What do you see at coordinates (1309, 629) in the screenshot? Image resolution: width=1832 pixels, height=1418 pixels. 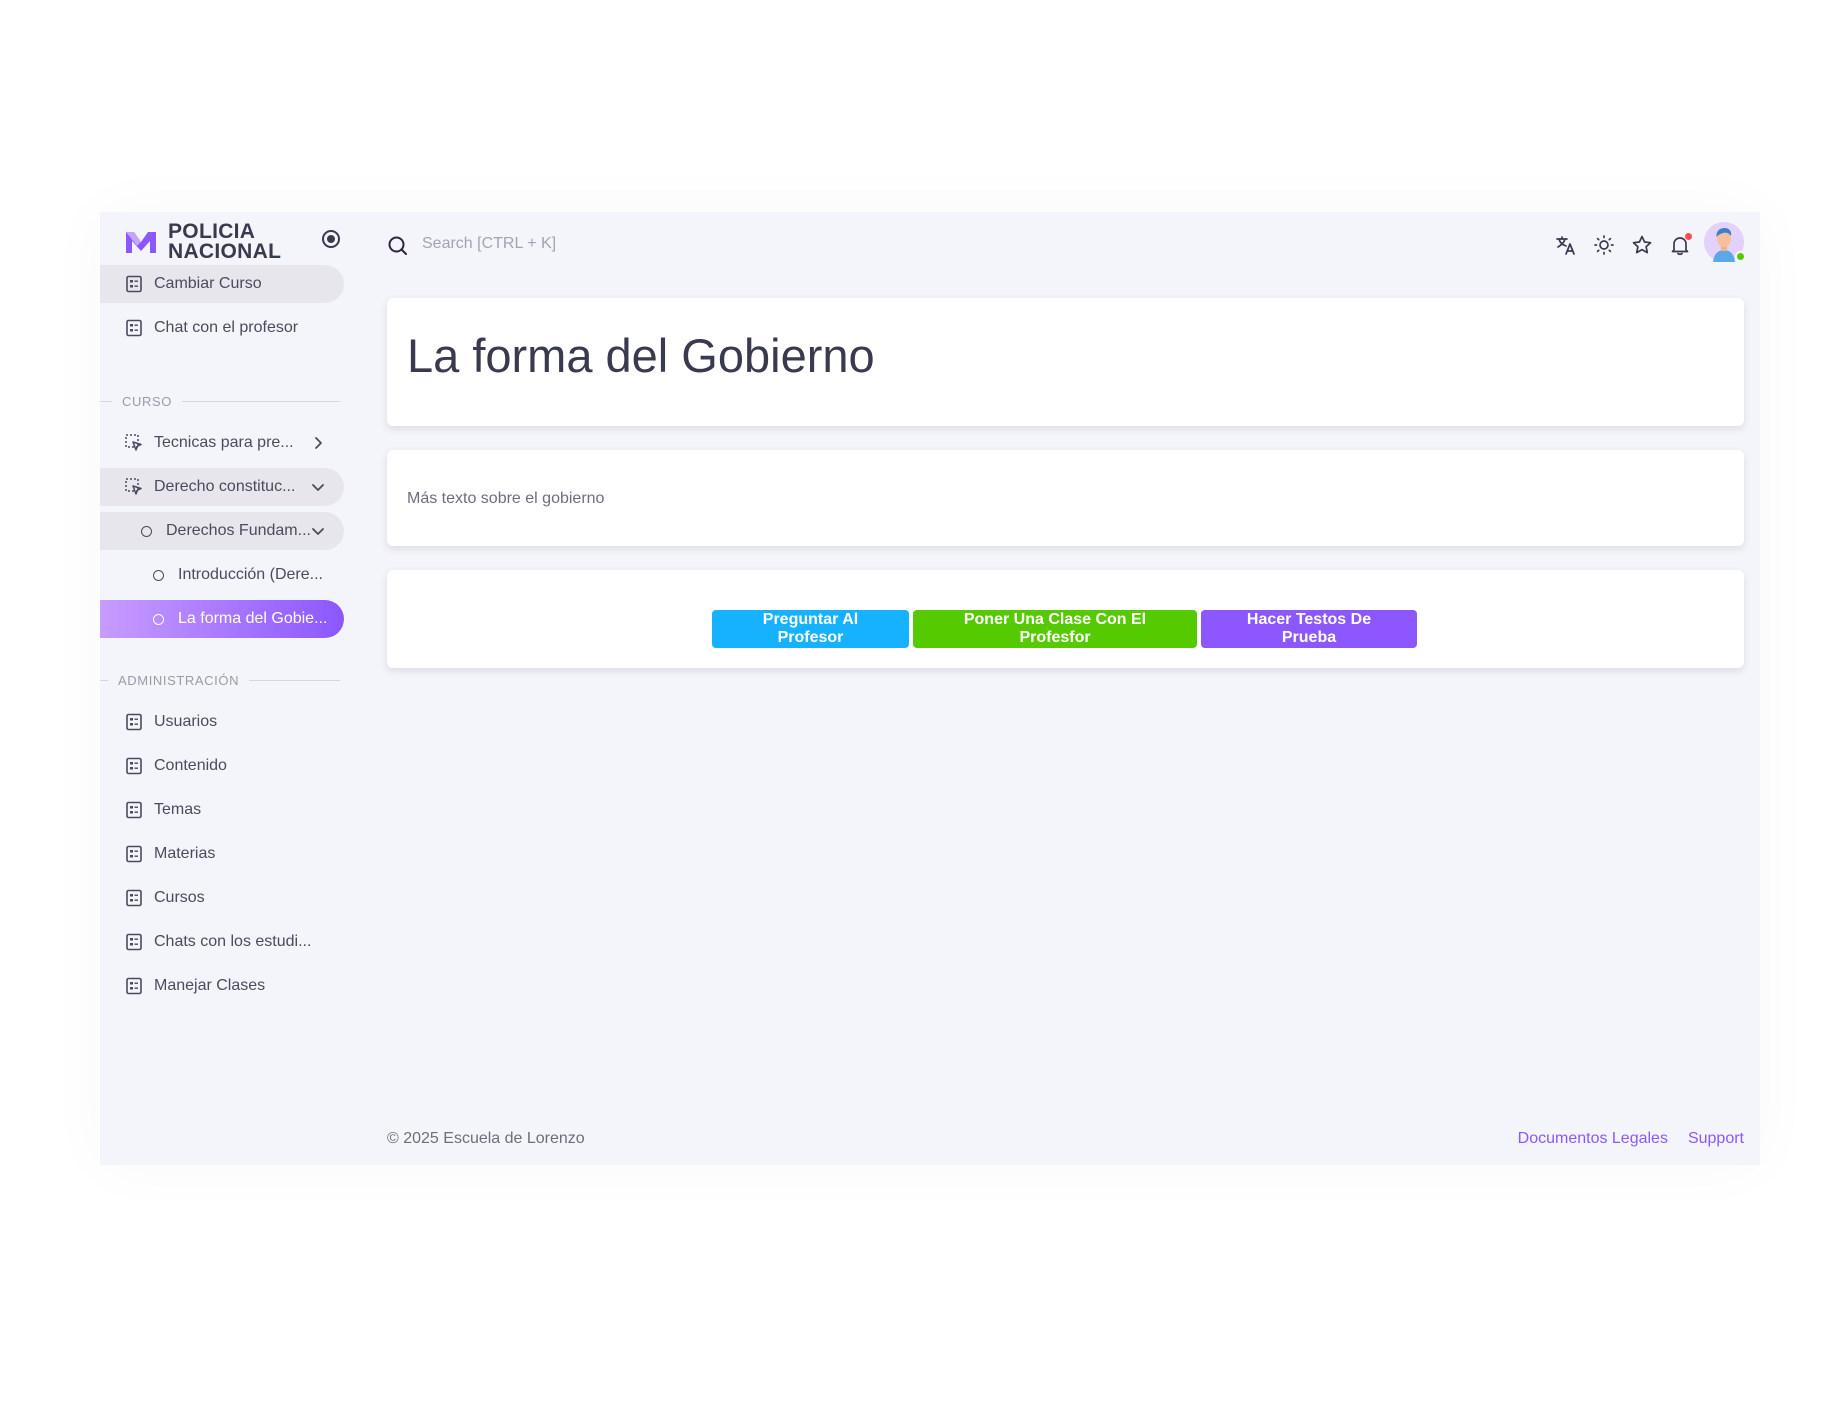 I see `practice-tests-button: Hacer Testos De Prueba` at bounding box center [1309, 629].